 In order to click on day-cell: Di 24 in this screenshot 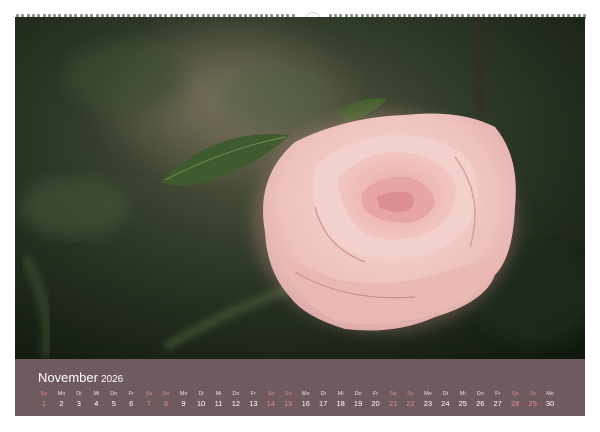, I will do `click(445, 400)`.